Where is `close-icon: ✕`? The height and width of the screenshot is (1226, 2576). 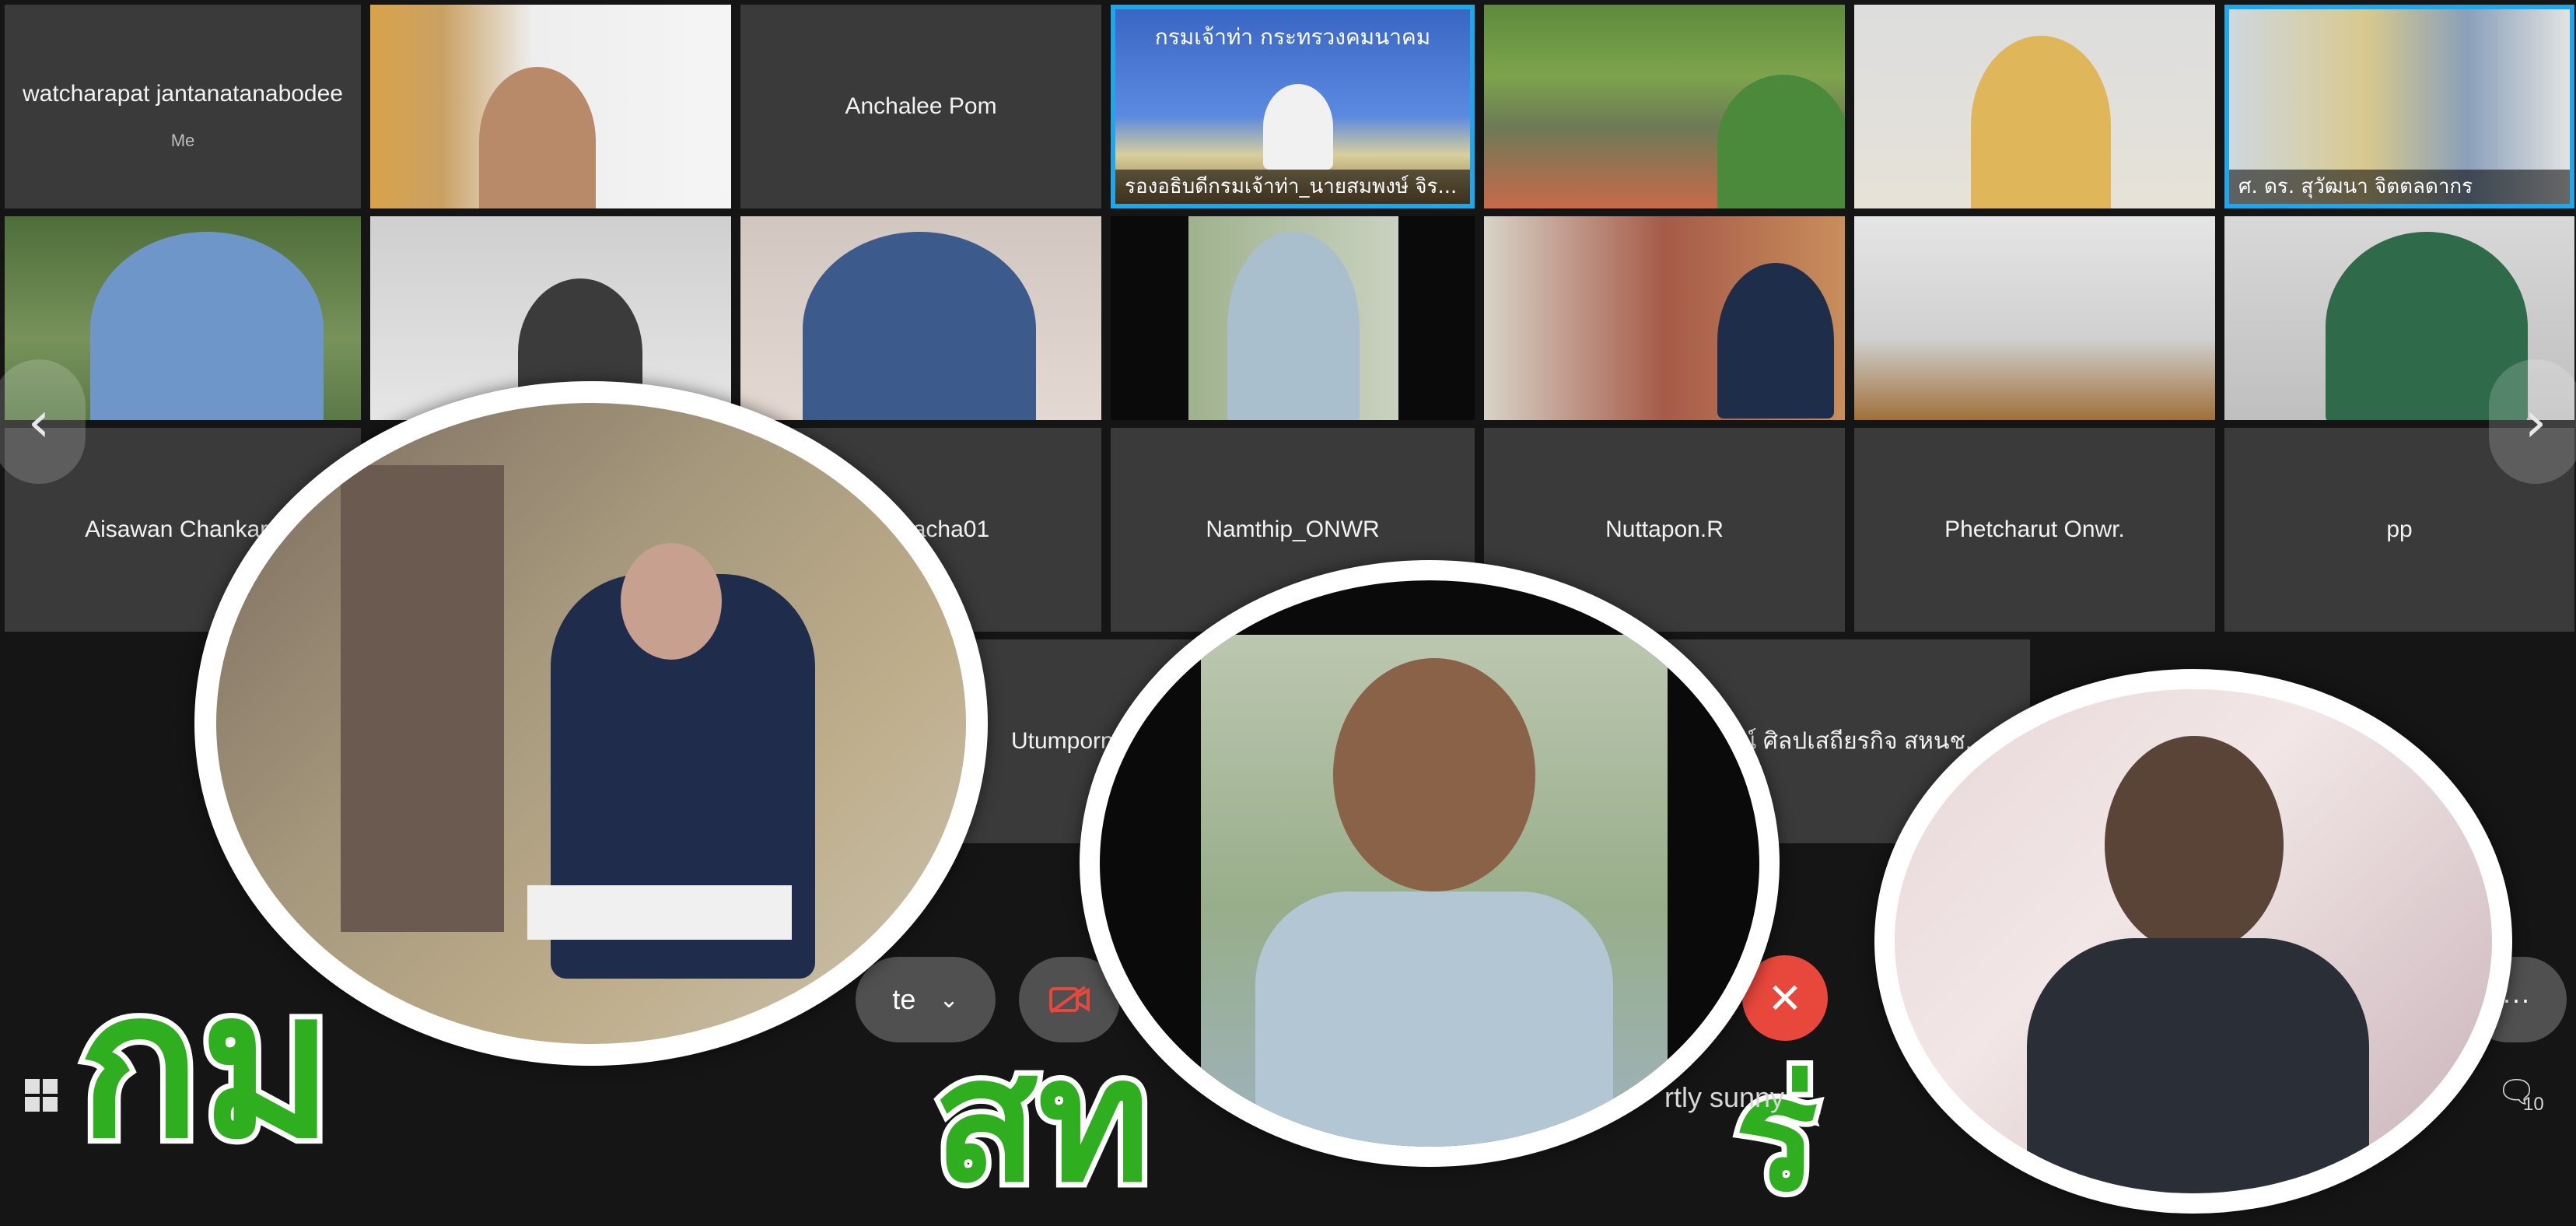 close-icon: ✕ is located at coordinates (1785, 998).